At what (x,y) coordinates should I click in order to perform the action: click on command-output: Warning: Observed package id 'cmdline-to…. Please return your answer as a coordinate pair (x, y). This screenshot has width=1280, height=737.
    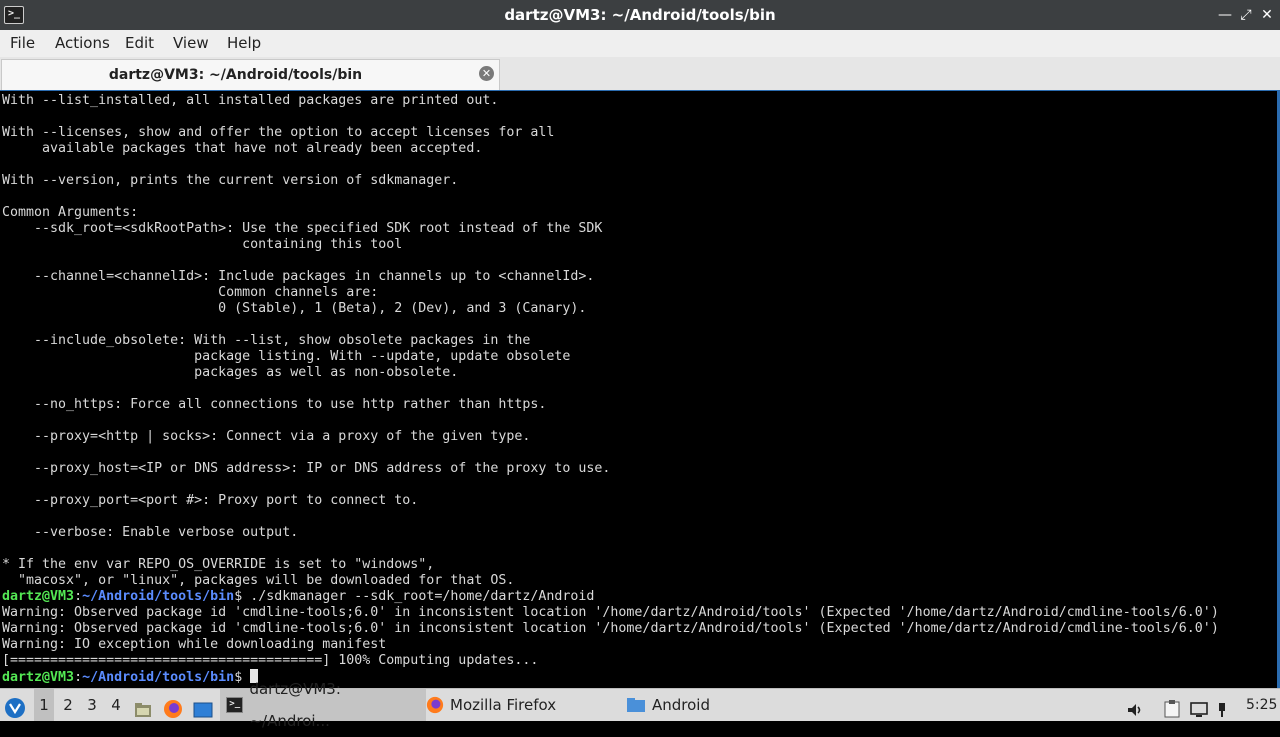
    Looking at the image, I should click on (610, 636).